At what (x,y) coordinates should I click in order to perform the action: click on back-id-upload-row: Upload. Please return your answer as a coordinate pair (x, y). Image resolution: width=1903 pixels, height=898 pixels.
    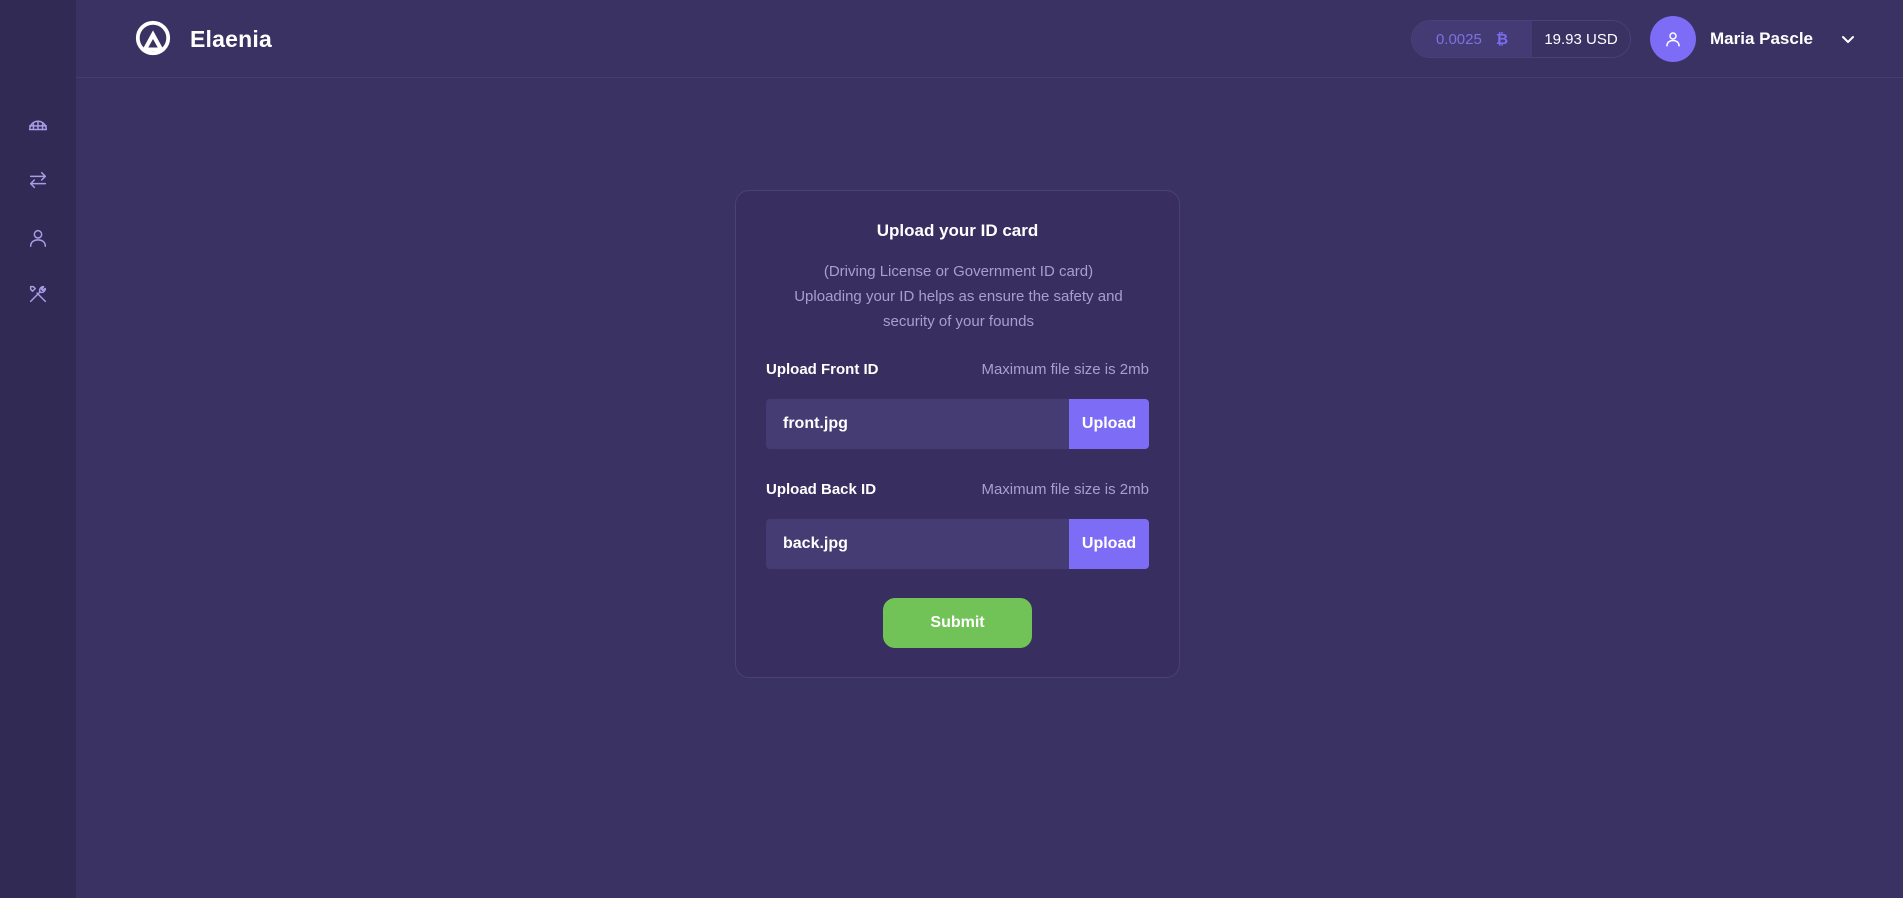
    Looking at the image, I should click on (957, 544).